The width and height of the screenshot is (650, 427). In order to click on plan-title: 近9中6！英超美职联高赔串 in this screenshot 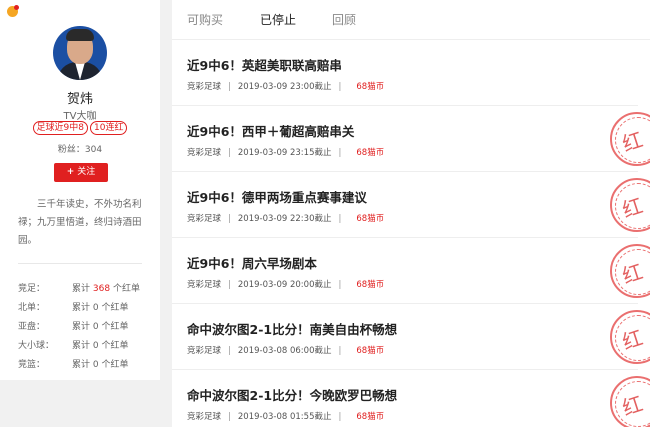, I will do `click(264, 64)`.